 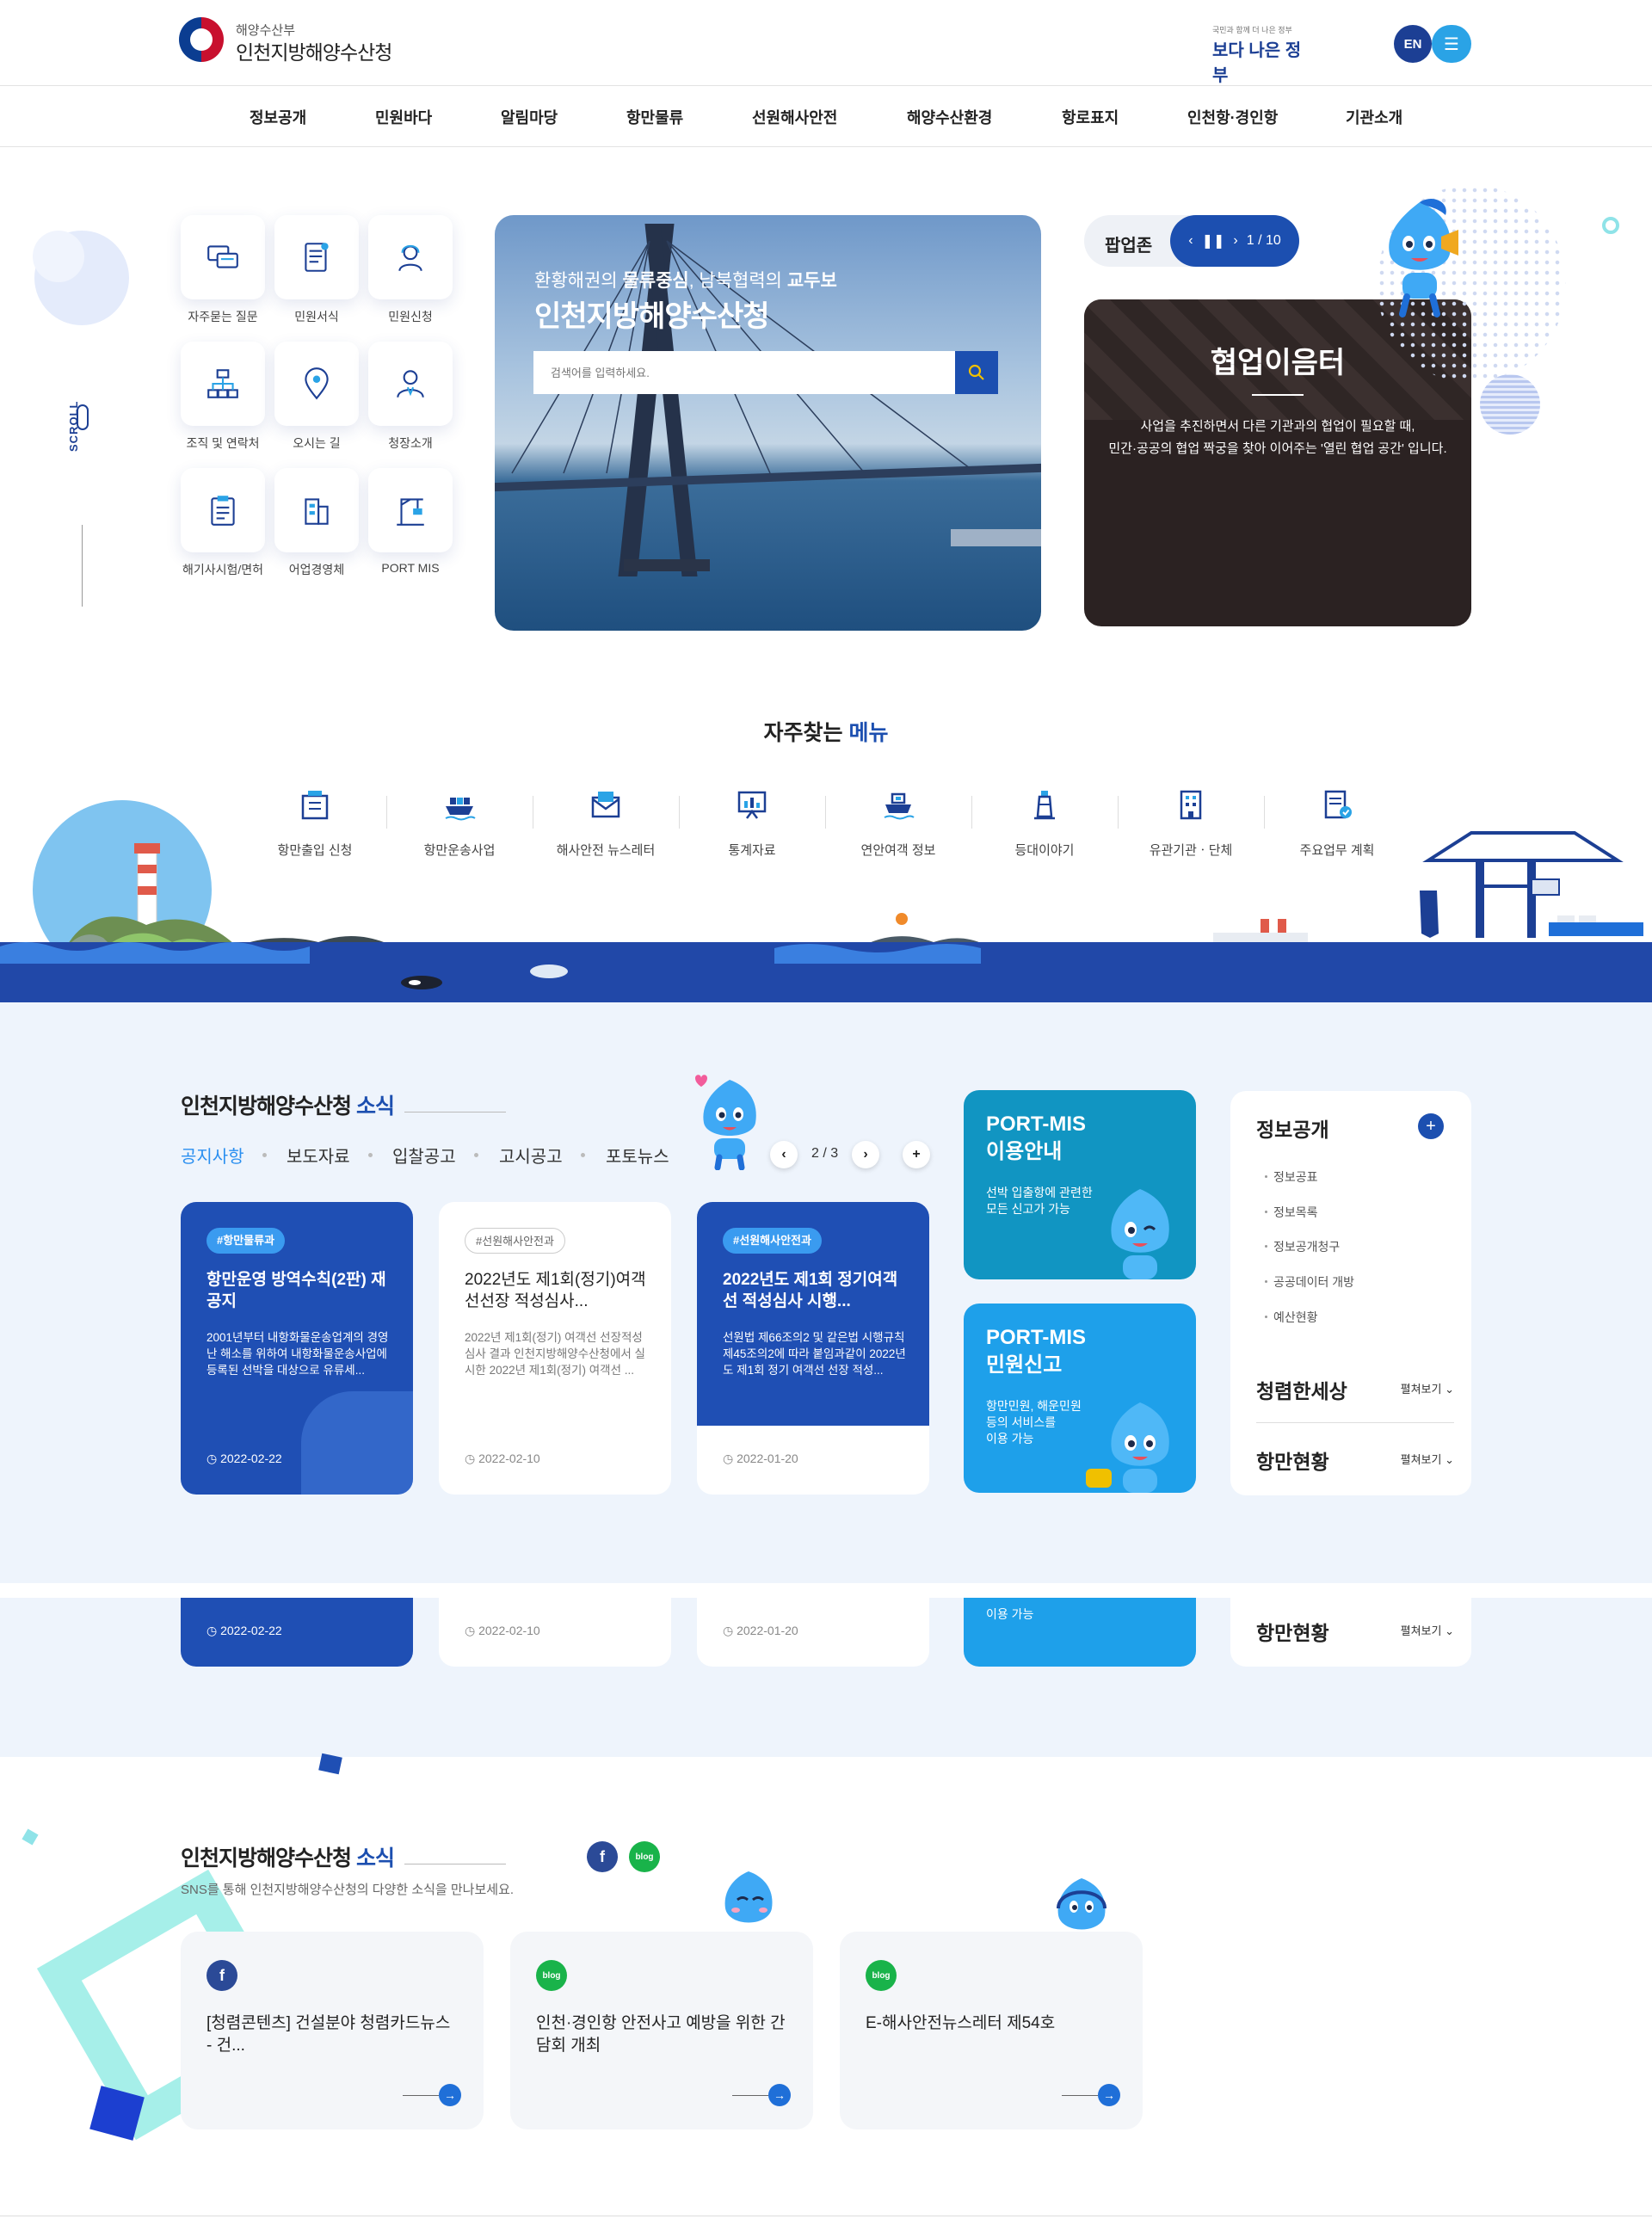 What do you see at coordinates (357, 1443) in the screenshot?
I see `mascot-watermark` at bounding box center [357, 1443].